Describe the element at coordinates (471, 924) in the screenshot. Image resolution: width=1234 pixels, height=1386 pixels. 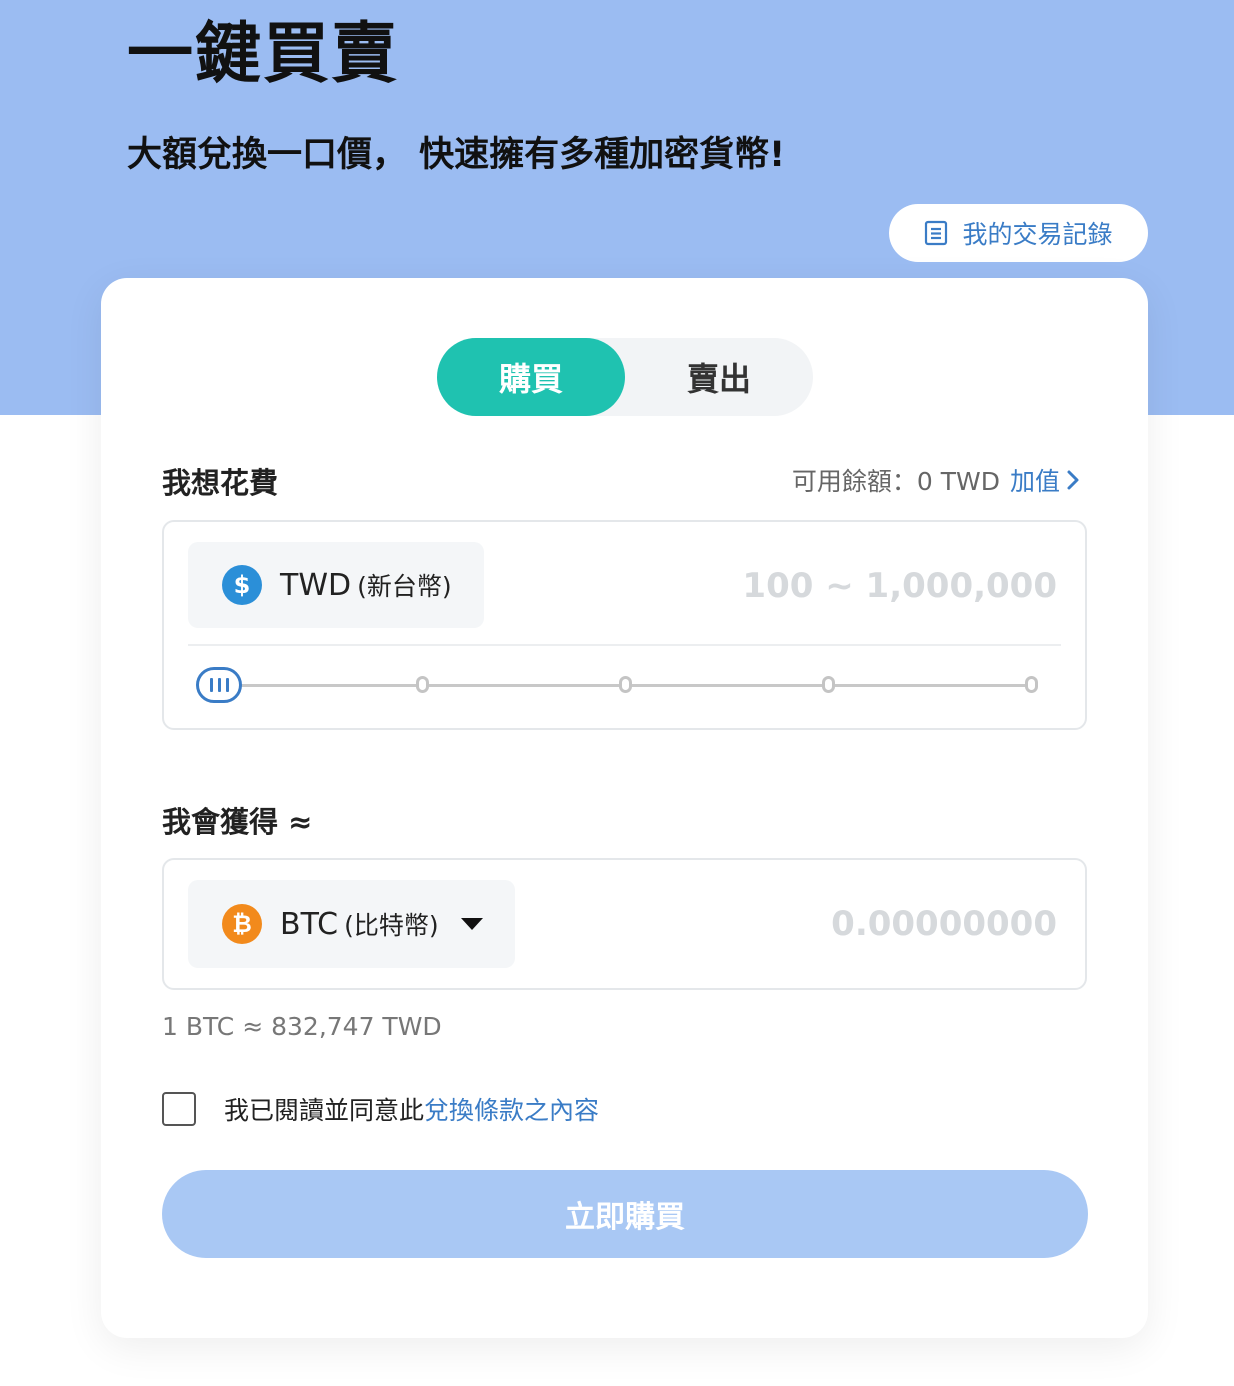
I see `caret-down-icon` at that location.